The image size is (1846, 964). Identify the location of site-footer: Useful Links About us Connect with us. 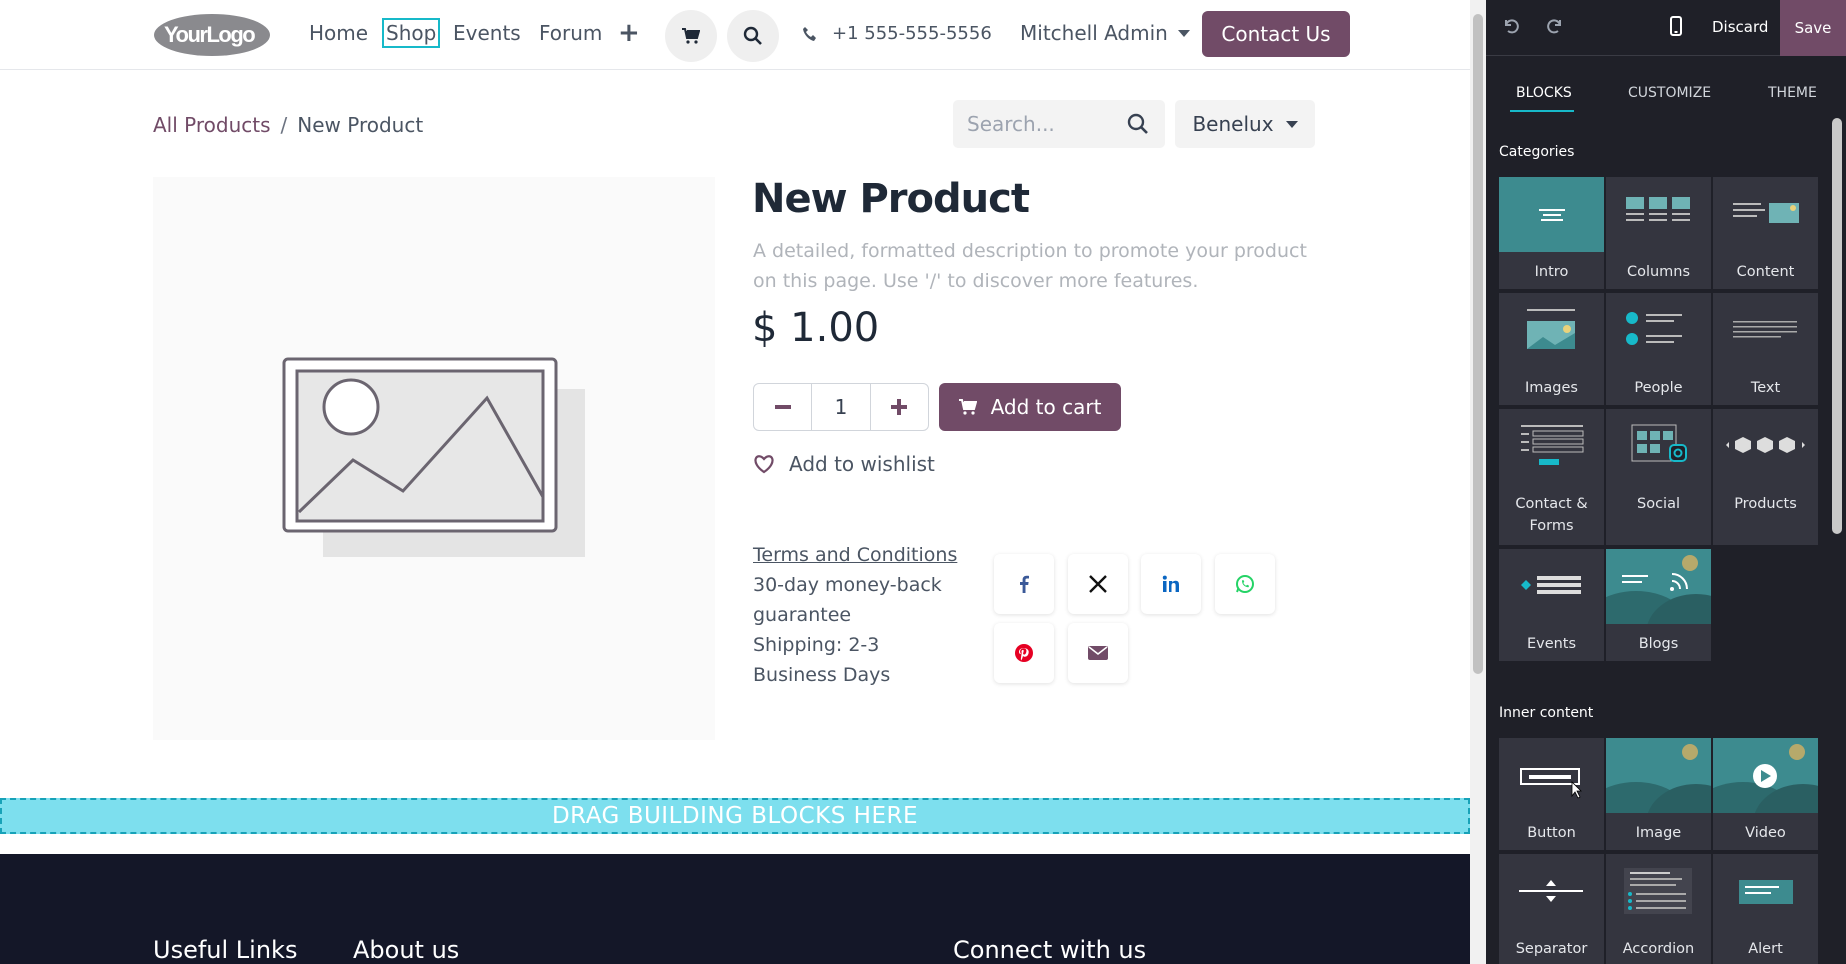
(735, 909).